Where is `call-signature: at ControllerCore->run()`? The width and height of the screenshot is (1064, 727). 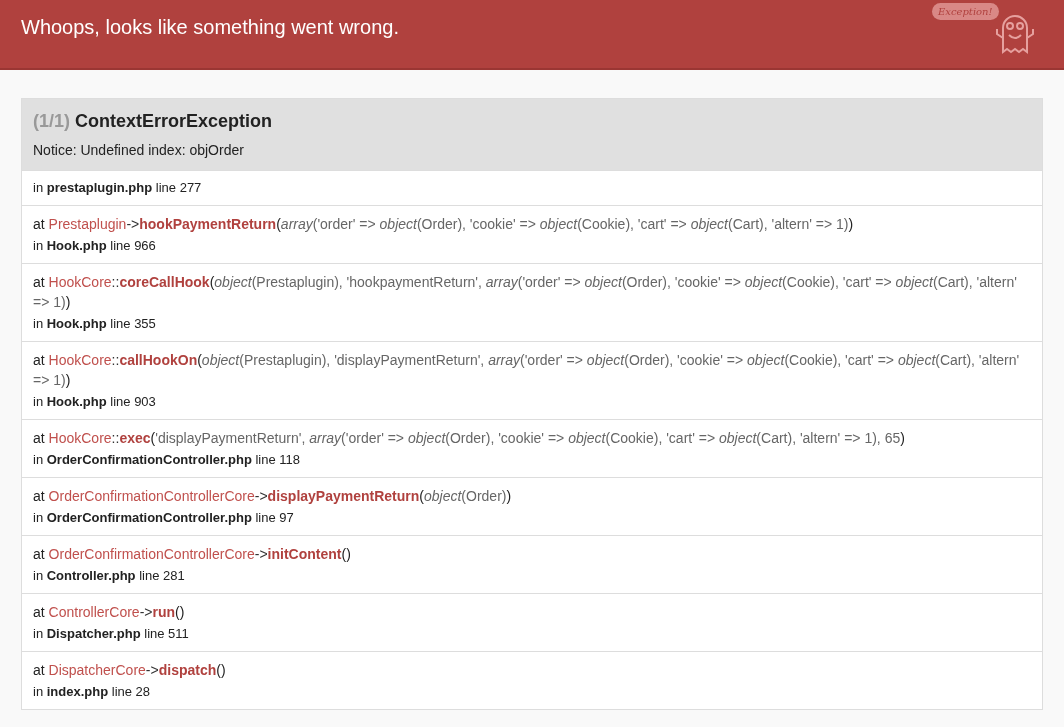 call-signature: at ControllerCore->run() is located at coordinates (109, 612).